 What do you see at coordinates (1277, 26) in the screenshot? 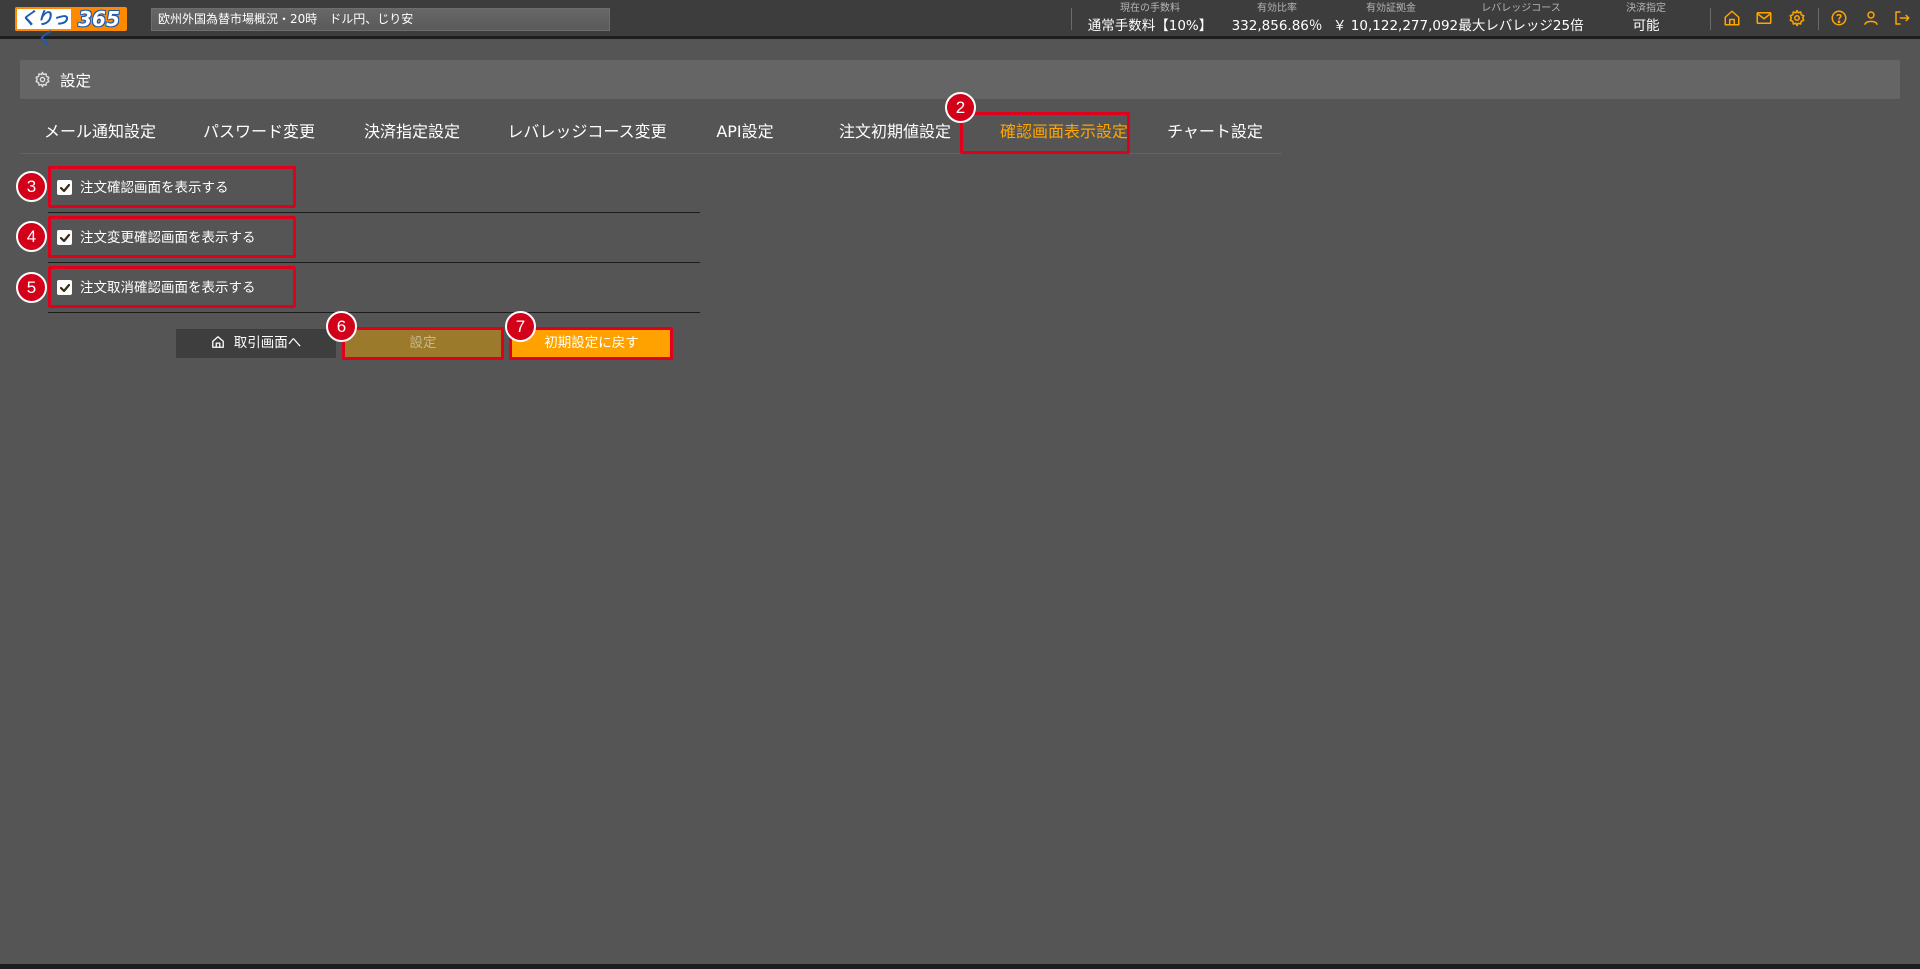
I see `stat-ratio-value: 332,856.86％` at bounding box center [1277, 26].